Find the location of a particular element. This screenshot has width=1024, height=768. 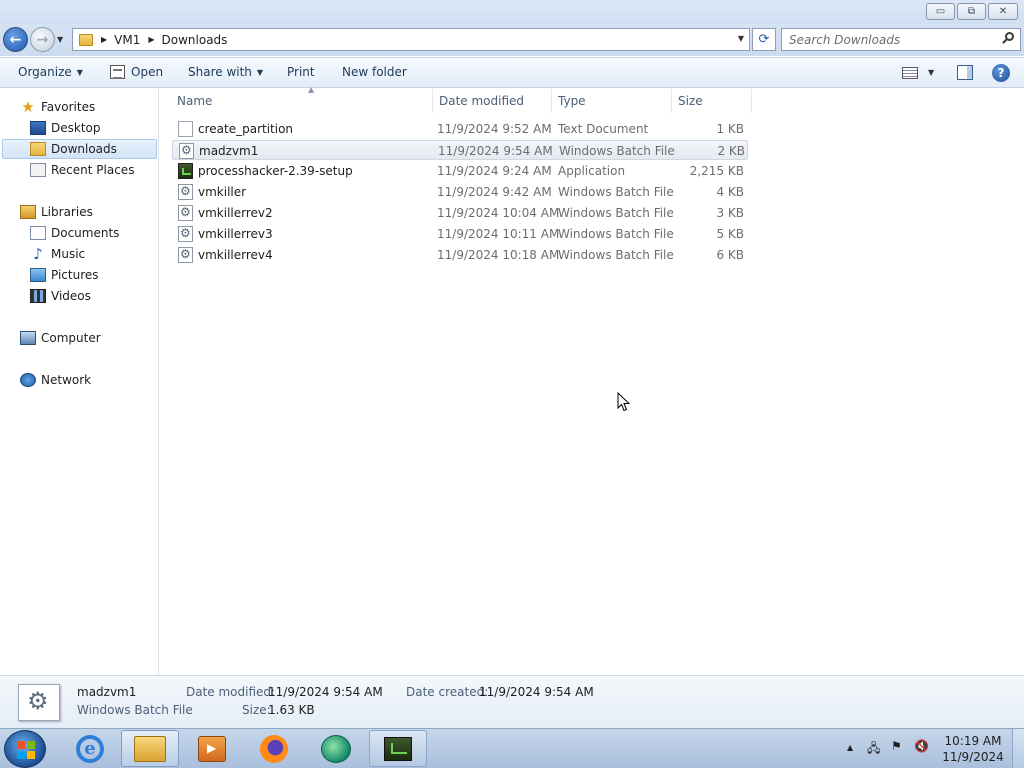

windows-explorer-icon is located at coordinates (150, 748).